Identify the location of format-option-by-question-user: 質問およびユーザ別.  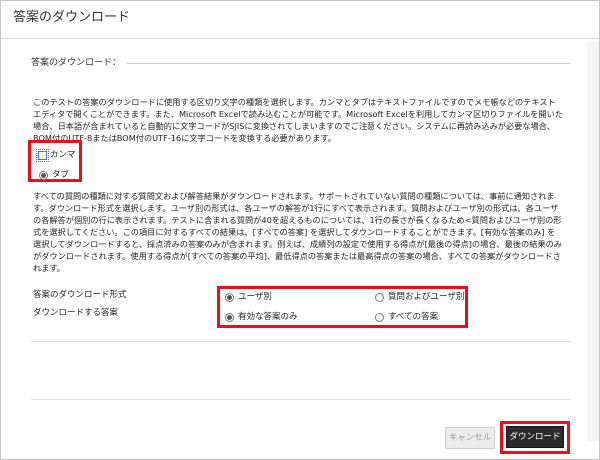
(419, 297).